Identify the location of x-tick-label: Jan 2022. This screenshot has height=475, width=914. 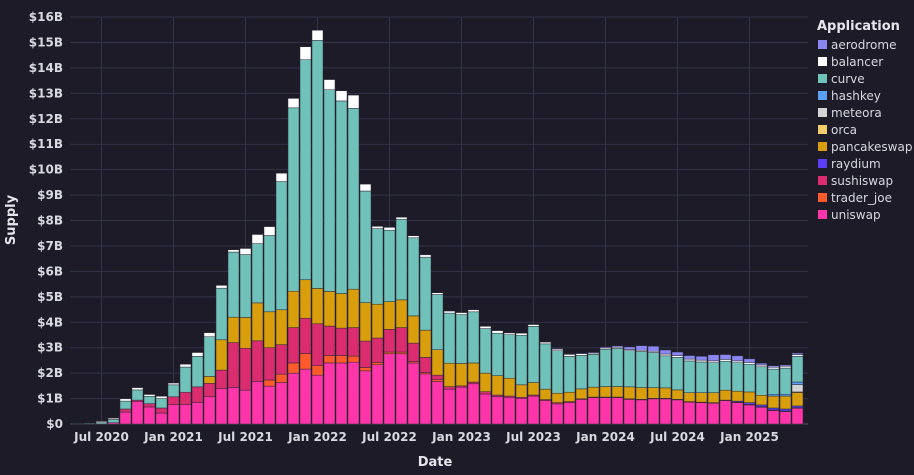
(317, 437).